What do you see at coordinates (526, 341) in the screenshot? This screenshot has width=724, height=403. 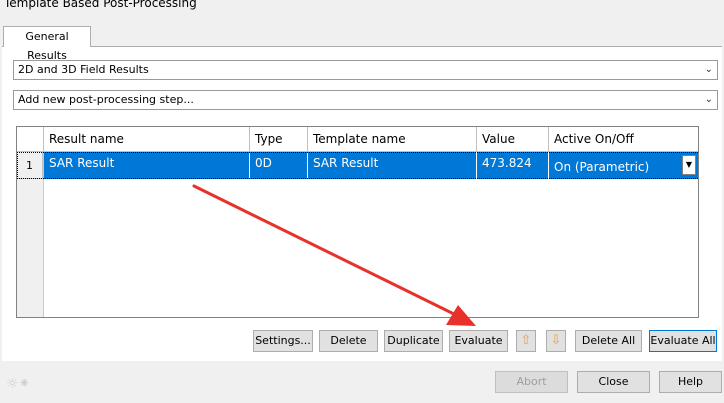 I see `up-arrow-icon: ⇧` at bounding box center [526, 341].